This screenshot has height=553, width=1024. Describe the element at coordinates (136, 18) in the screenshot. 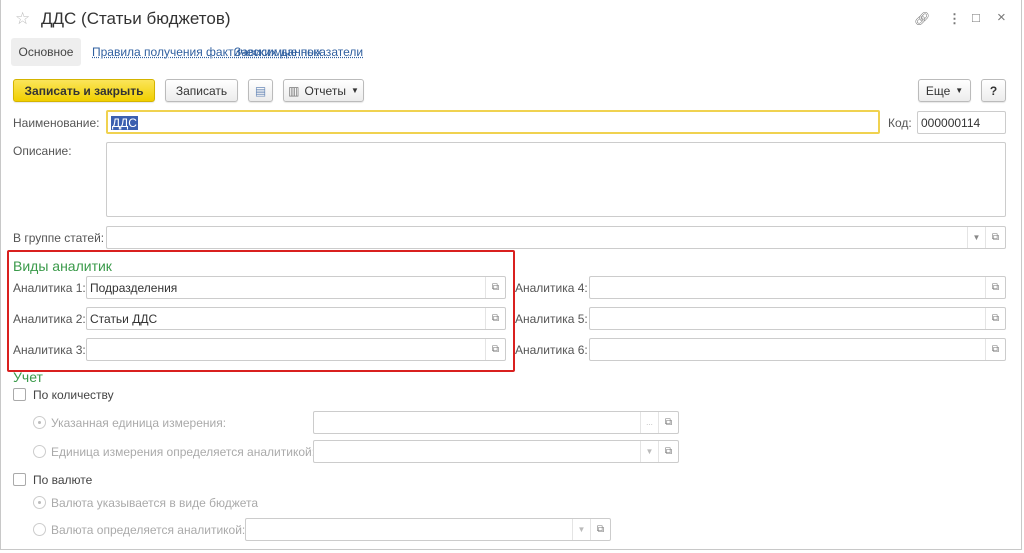

I see `page-title: ДДС (Статьи бюджетов)` at that location.